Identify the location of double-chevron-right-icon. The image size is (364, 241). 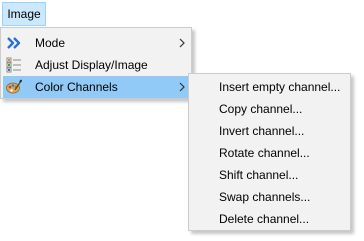
(14, 43).